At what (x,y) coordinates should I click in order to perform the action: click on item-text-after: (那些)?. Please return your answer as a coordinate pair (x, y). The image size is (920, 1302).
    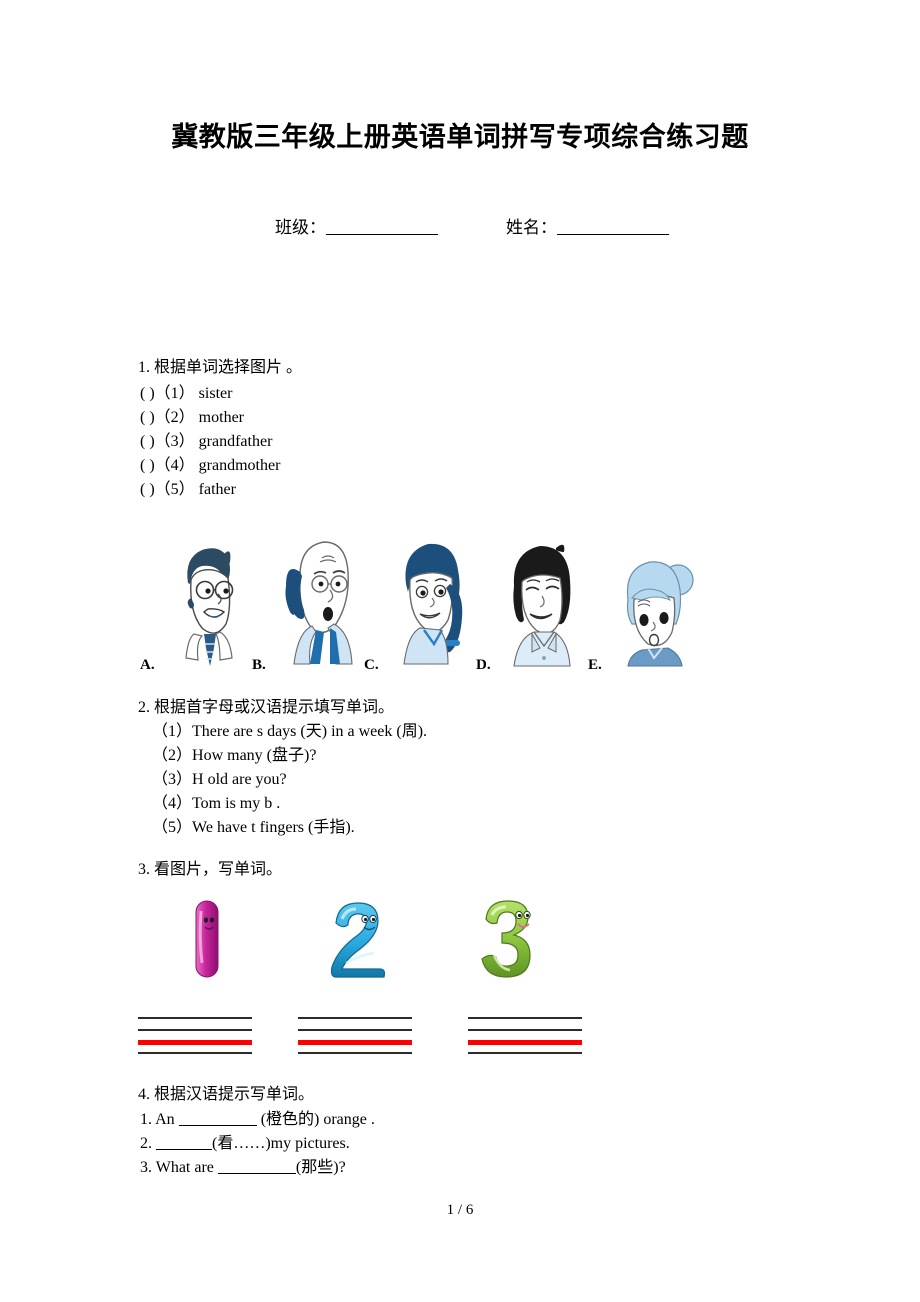
    Looking at the image, I should click on (320, 1167).